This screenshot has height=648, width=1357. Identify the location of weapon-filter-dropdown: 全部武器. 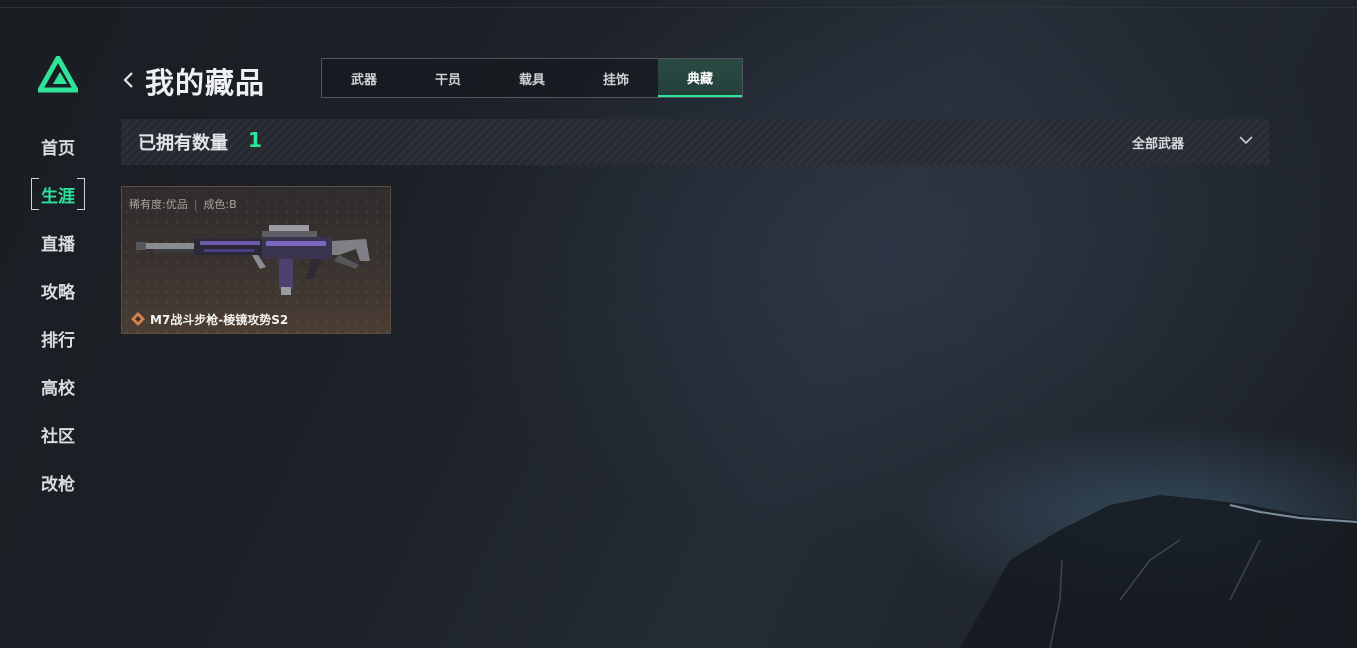
(1158, 142).